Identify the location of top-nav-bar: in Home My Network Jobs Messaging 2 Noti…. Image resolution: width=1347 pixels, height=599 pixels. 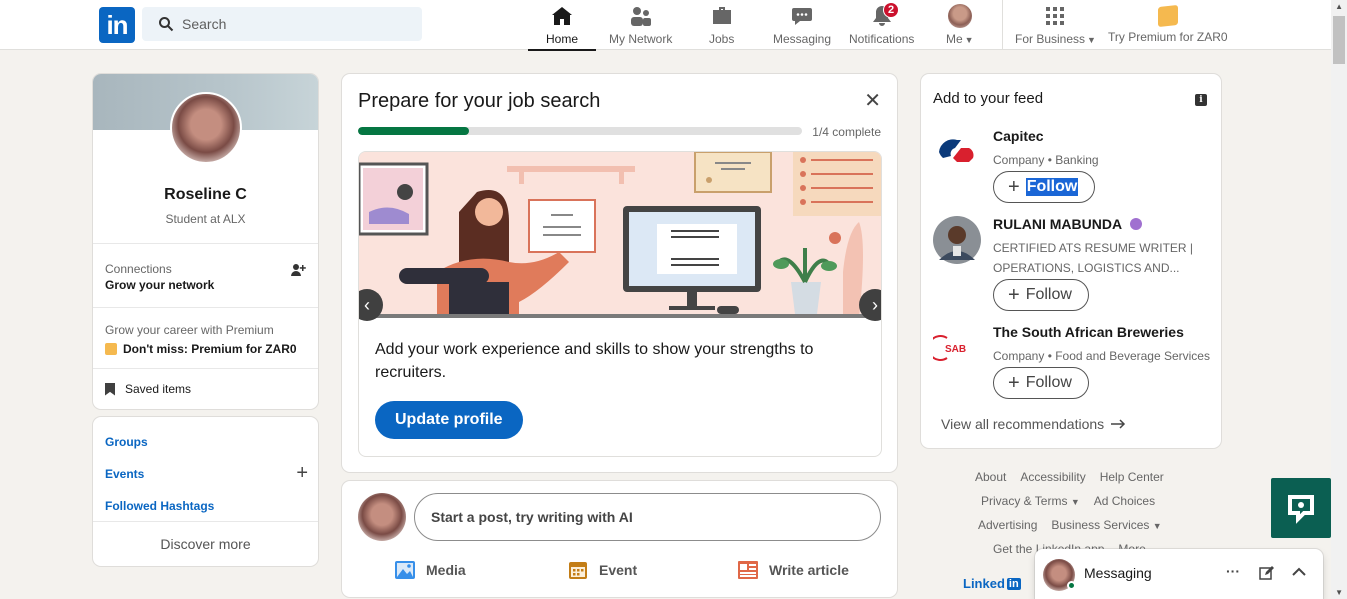
(665, 25).